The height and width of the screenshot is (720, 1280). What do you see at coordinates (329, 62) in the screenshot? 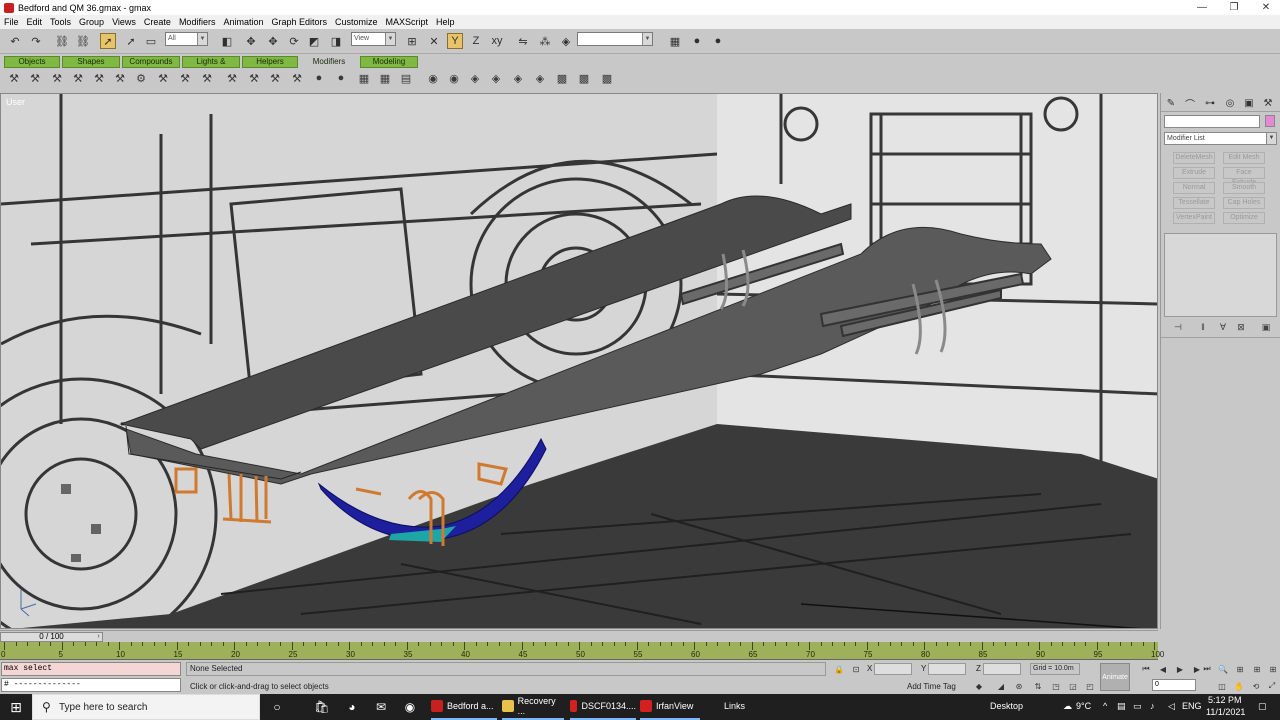
I see `tab-modifiers: Modifiers` at bounding box center [329, 62].